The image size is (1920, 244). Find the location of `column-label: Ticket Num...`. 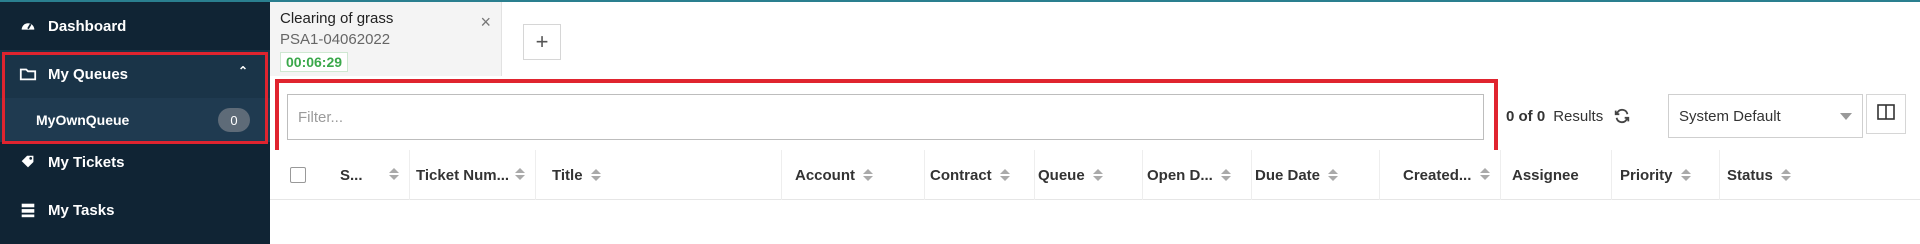

column-label: Ticket Num... is located at coordinates (463, 175).